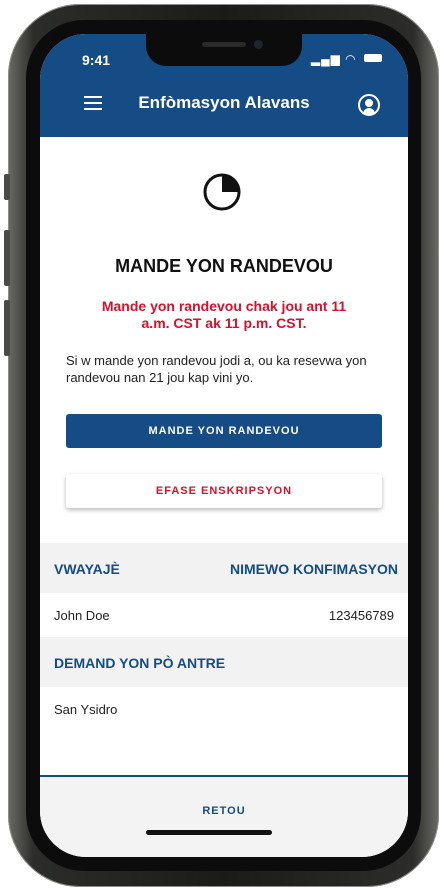 The image size is (447, 891). Describe the element at coordinates (96, 60) in the screenshot. I see `status-time: 9:41` at that location.